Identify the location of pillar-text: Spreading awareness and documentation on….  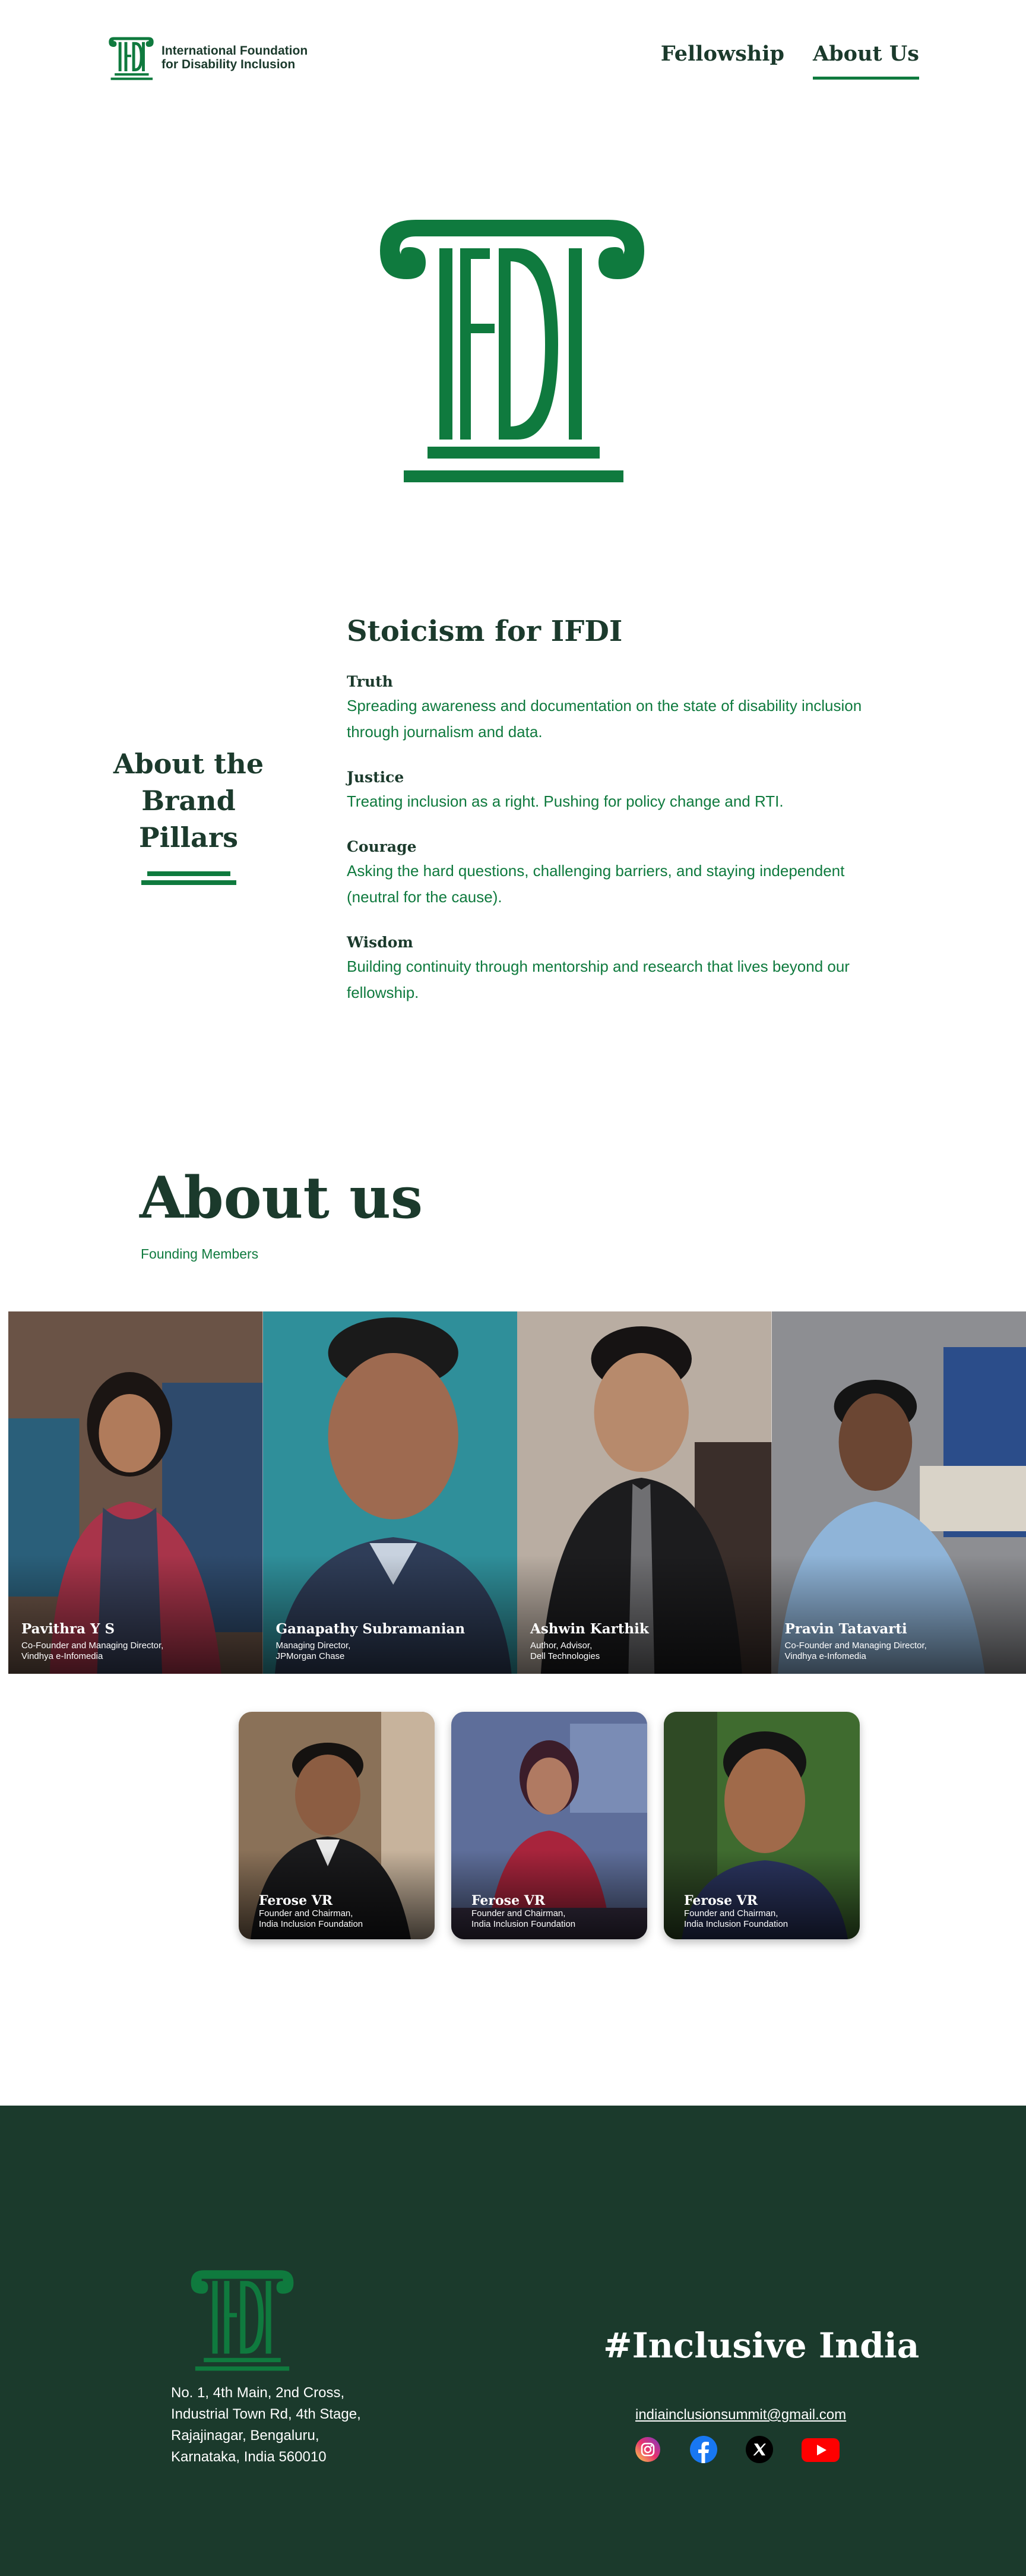
(604, 719).